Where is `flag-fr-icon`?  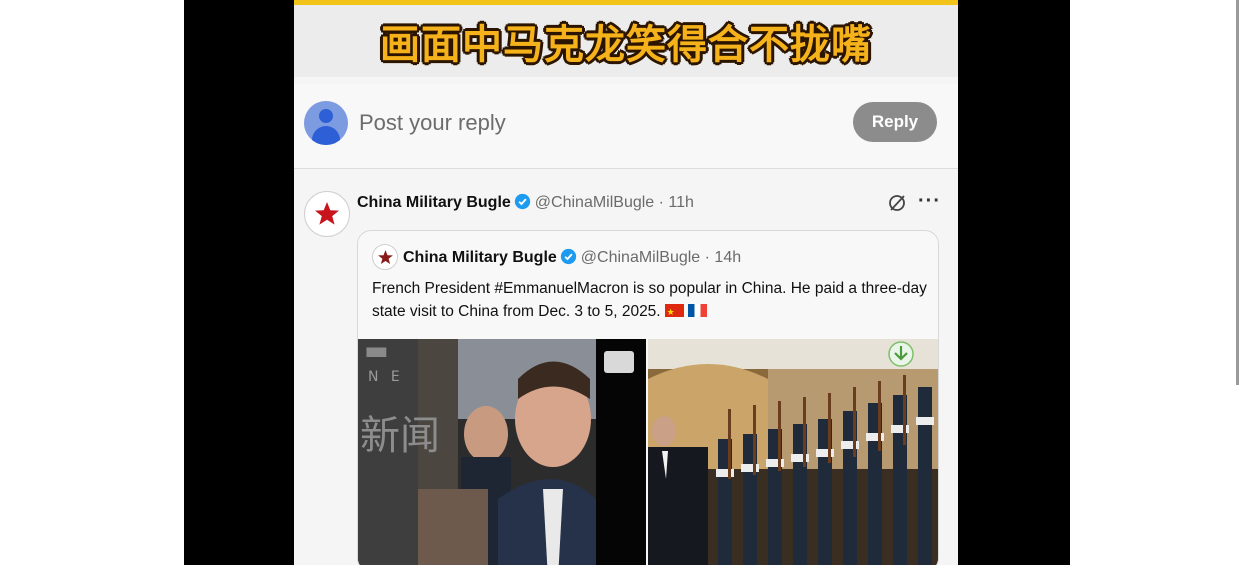
flag-fr-icon is located at coordinates (697, 310).